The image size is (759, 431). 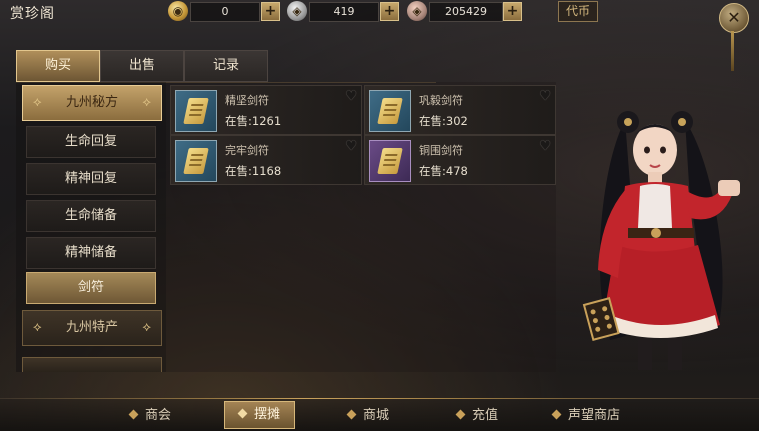 I want to click on item-stock: 在售:302, so click(x=443, y=121).